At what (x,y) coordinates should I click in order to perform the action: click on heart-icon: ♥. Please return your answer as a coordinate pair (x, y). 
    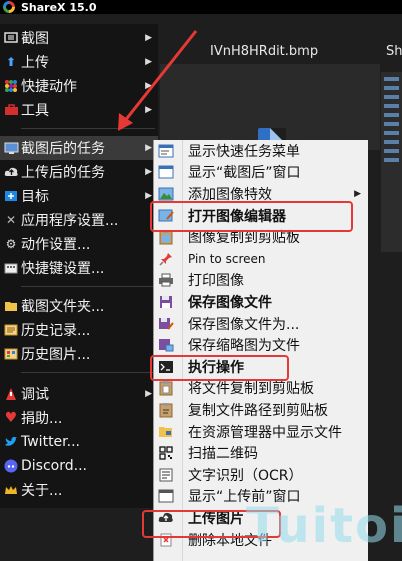
    Looking at the image, I should click on (11, 418).